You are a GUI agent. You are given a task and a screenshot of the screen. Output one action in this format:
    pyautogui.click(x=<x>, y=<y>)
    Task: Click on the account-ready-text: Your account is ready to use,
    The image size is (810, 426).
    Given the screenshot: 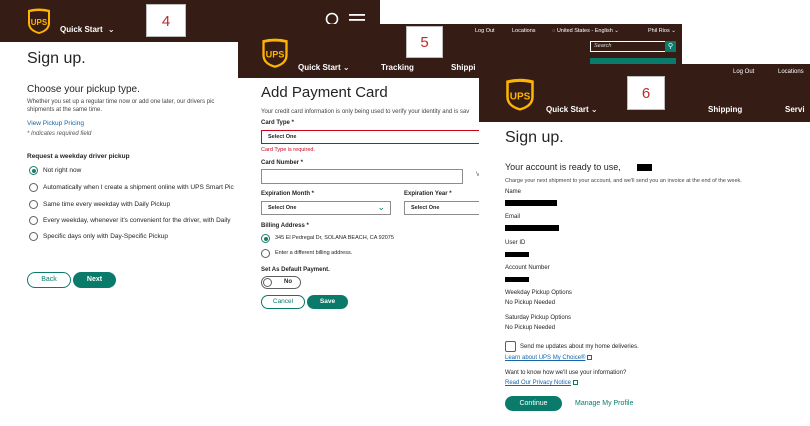 What is the action you would take?
    pyautogui.click(x=563, y=167)
    